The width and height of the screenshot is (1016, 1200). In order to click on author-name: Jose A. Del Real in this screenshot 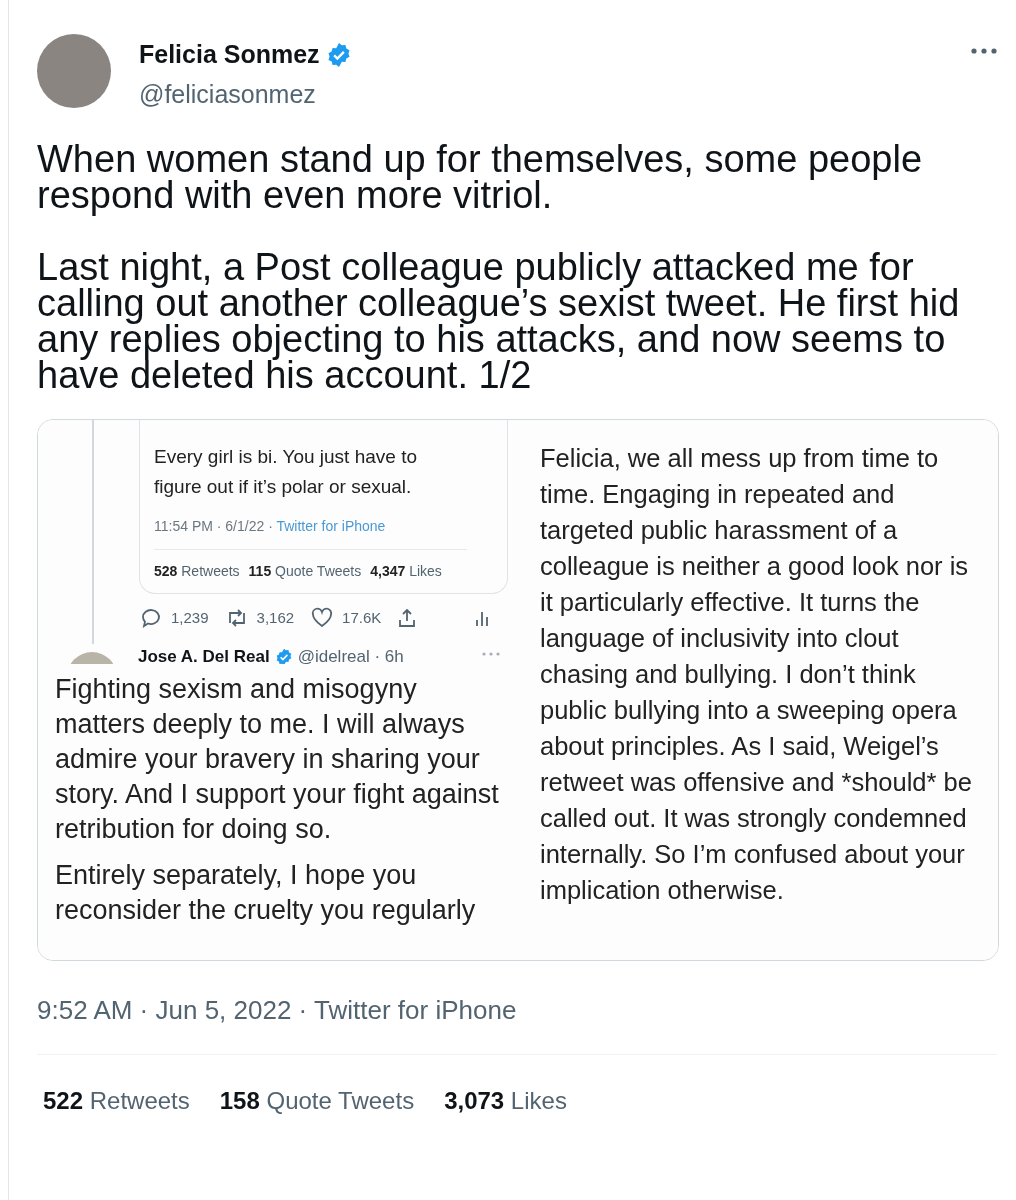, I will do `click(204, 654)`.